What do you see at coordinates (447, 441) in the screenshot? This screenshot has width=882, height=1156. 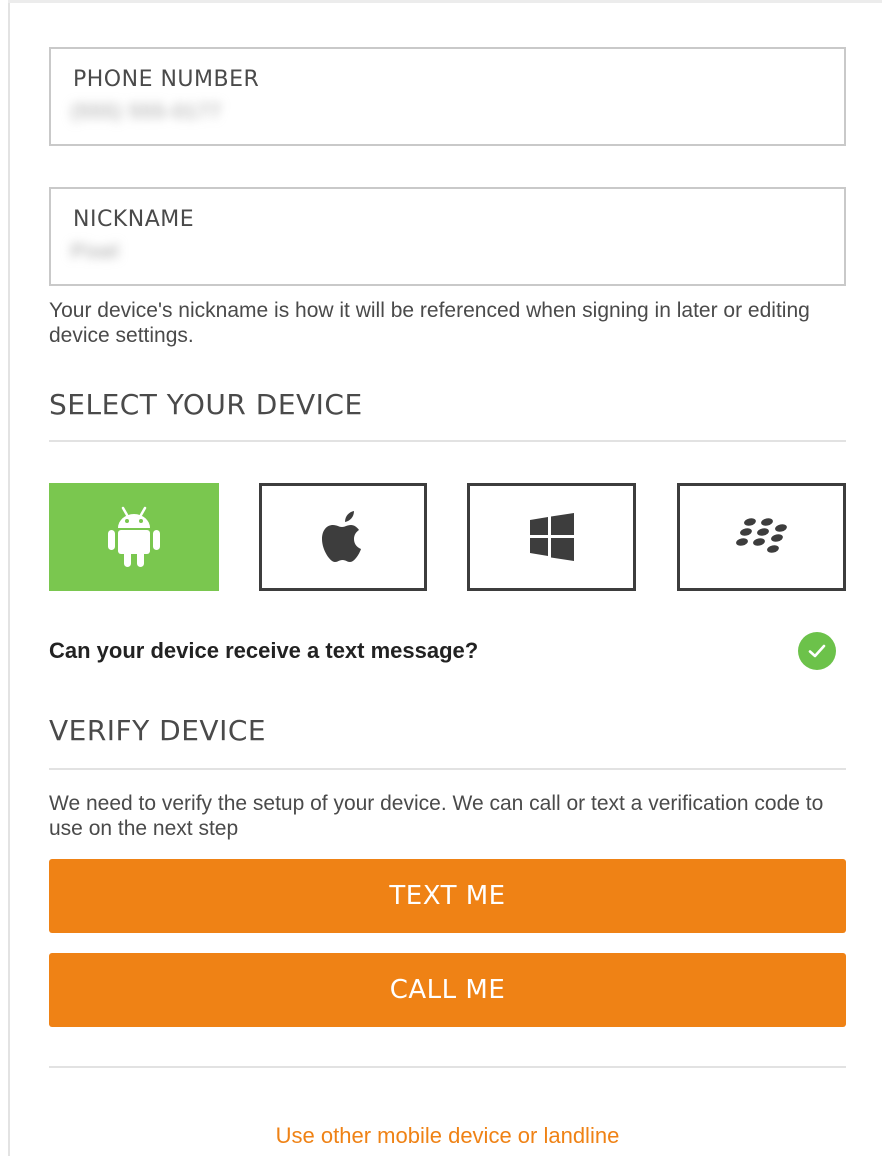 I see `select-device-divider` at bounding box center [447, 441].